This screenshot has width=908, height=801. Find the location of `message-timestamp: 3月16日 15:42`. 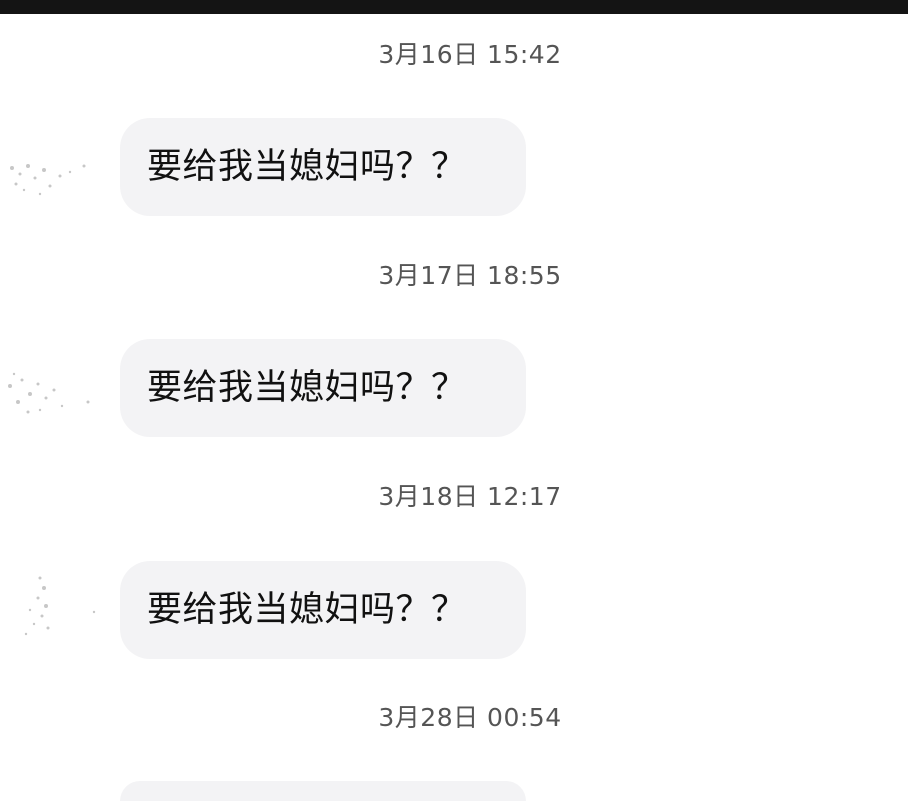

message-timestamp: 3月16日 15:42 is located at coordinates (470, 54).